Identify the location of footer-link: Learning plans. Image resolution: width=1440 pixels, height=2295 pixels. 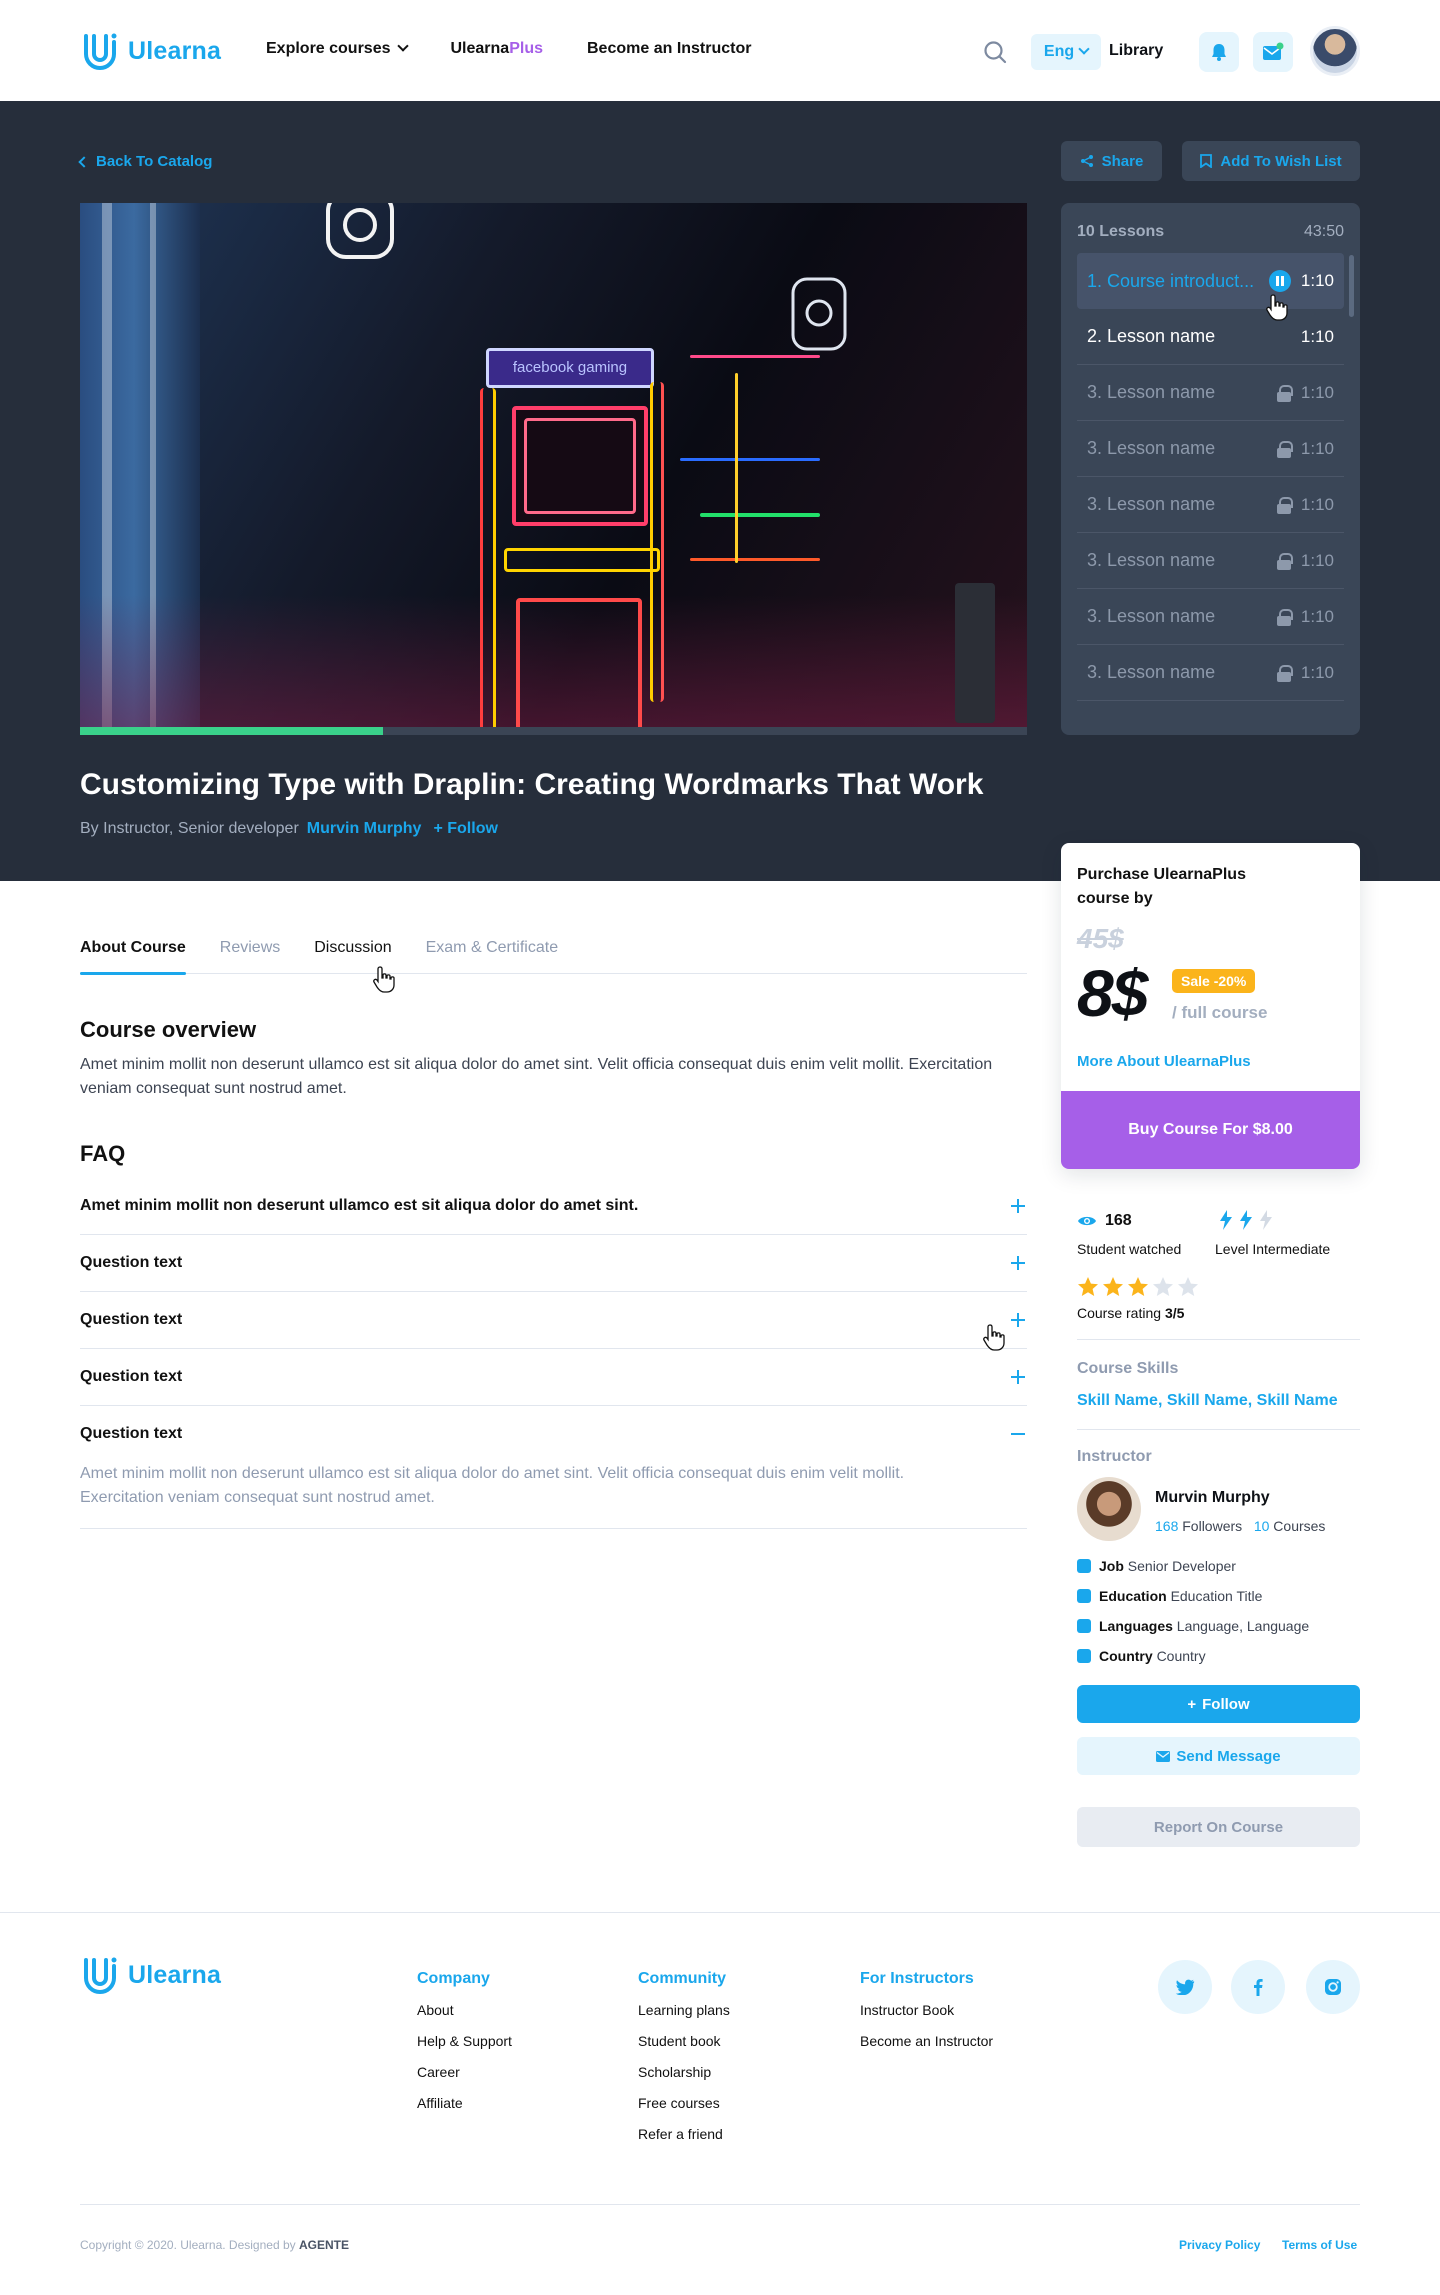
(684, 2017).